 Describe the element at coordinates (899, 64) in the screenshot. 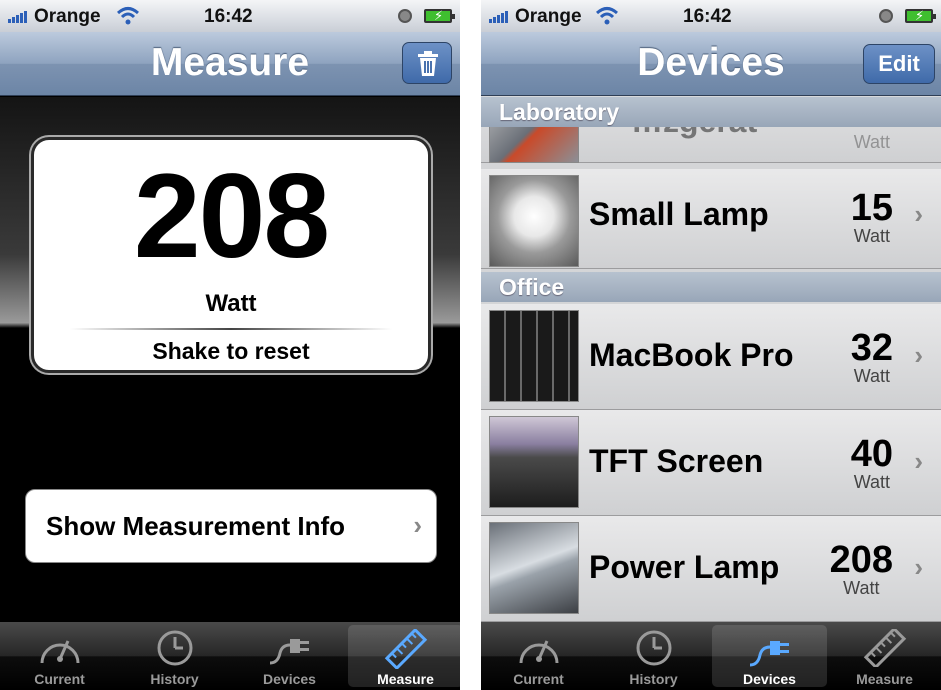

I see `edit-button: Edit` at that location.